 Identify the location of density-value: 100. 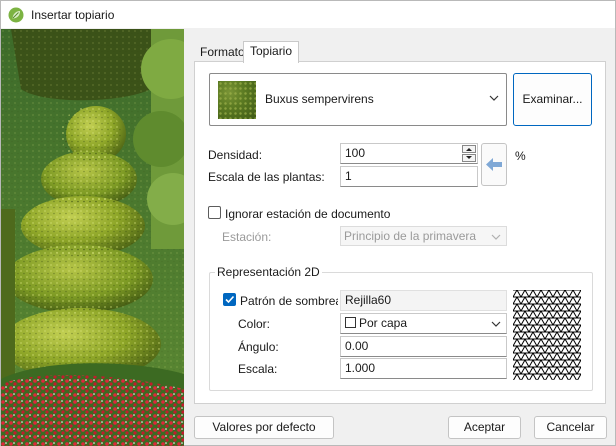
(355, 153).